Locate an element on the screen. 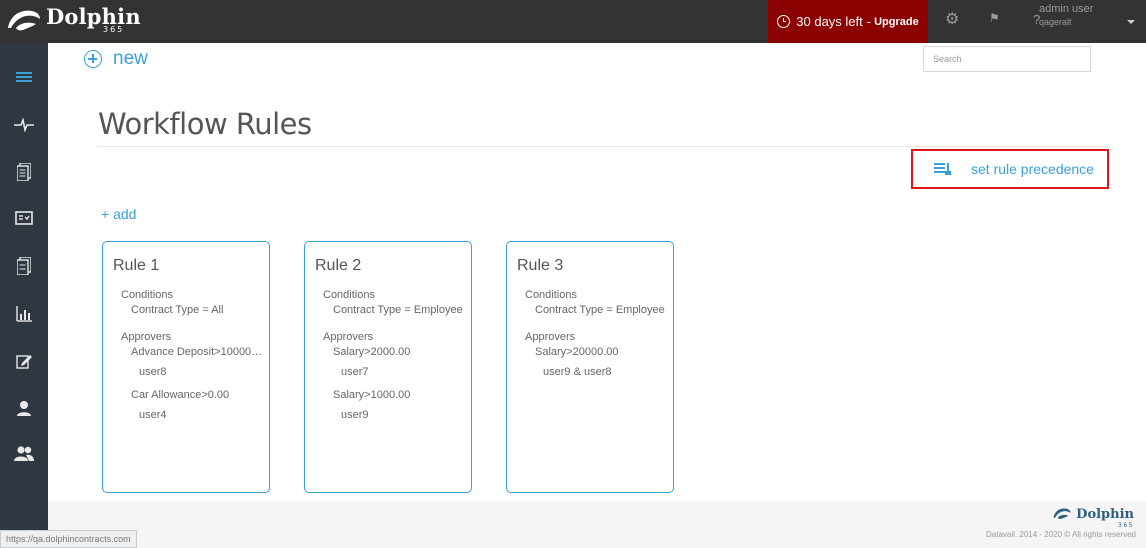 This screenshot has height=548, width=1146. approver-users: user7 is located at coordinates (355, 372).